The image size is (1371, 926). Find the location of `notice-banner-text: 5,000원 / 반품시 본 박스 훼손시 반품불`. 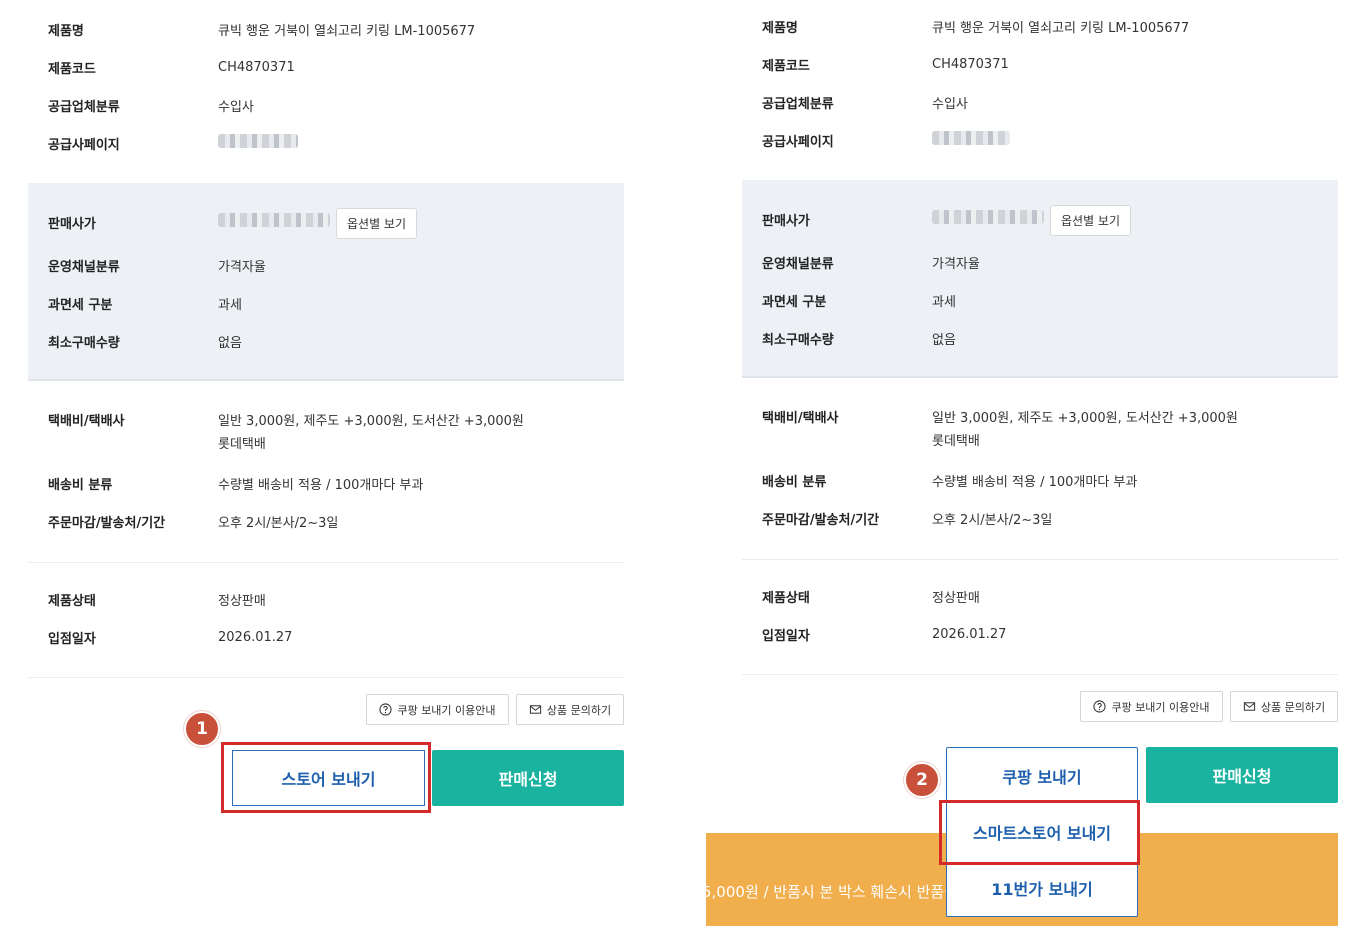

notice-banner-text: 5,000원 / 반품시 본 박스 훼손시 반품불 is located at coordinates (832, 892).